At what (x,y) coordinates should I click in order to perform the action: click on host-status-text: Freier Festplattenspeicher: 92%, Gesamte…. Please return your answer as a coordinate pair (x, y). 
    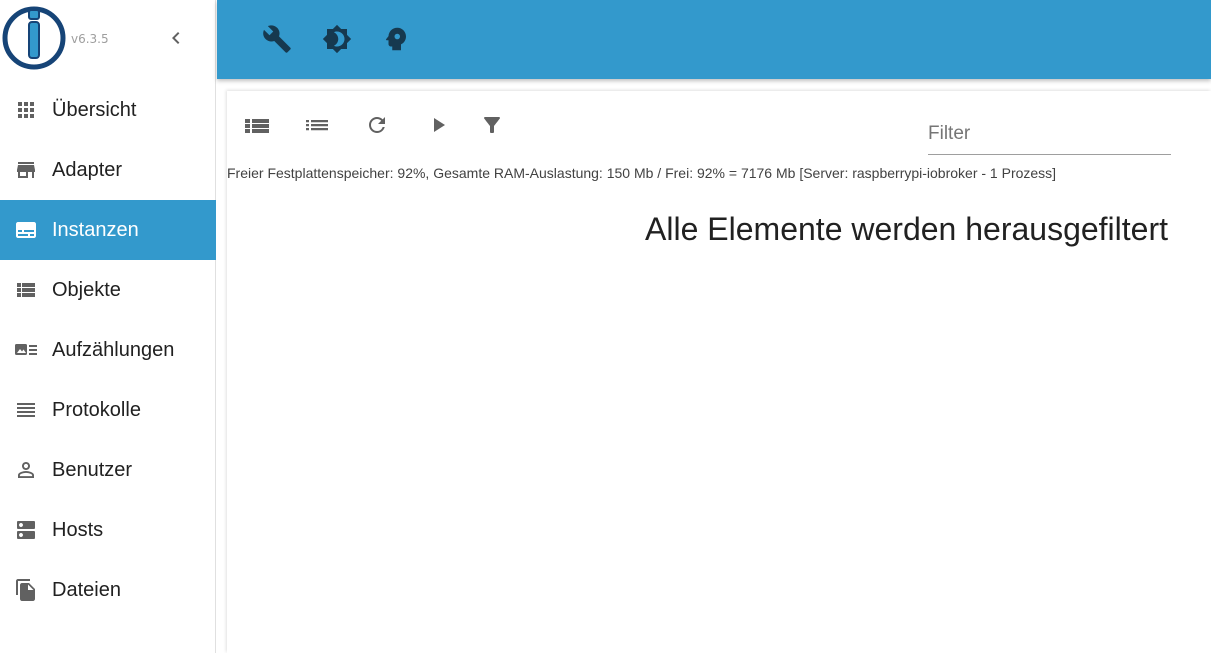
    Looking at the image, I should click on (642, 173).